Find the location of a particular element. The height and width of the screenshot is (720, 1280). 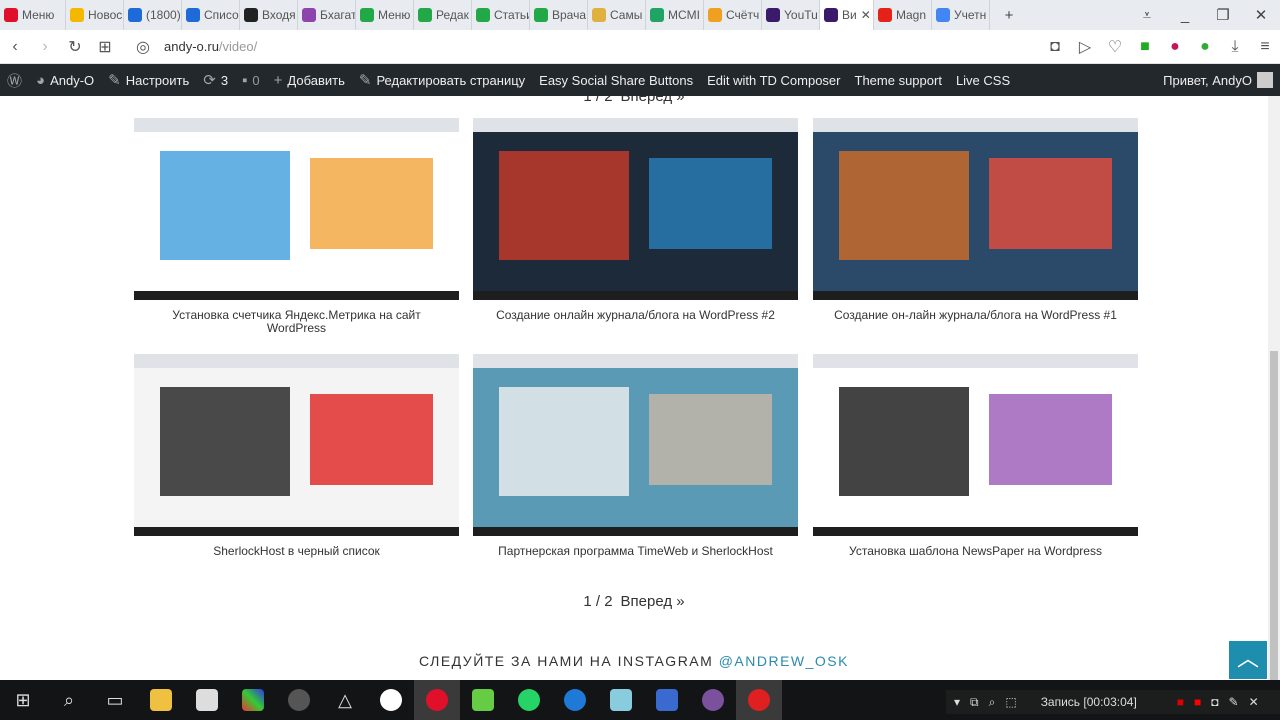

restore-icon: ❐ is located at coordinates (1223, 15).